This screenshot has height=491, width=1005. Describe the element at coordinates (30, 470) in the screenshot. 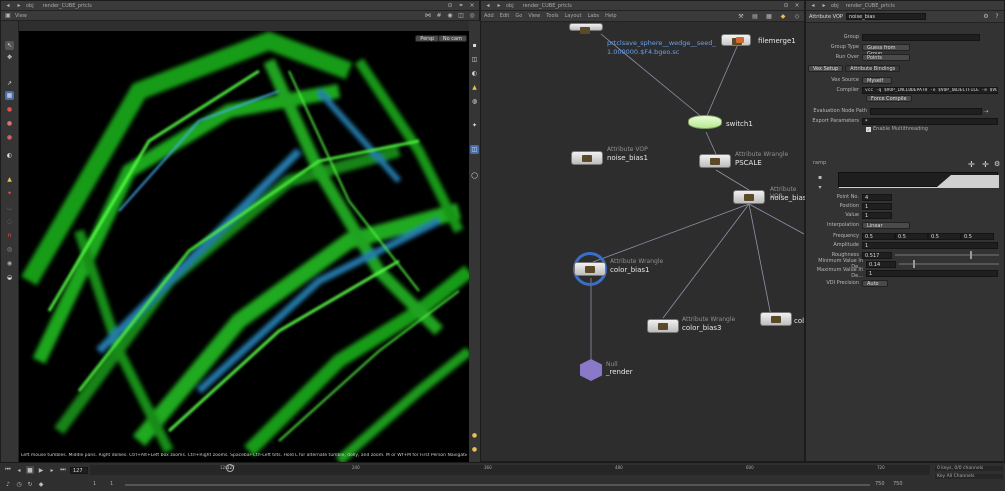

I see `stop-icon: ■` at that location.